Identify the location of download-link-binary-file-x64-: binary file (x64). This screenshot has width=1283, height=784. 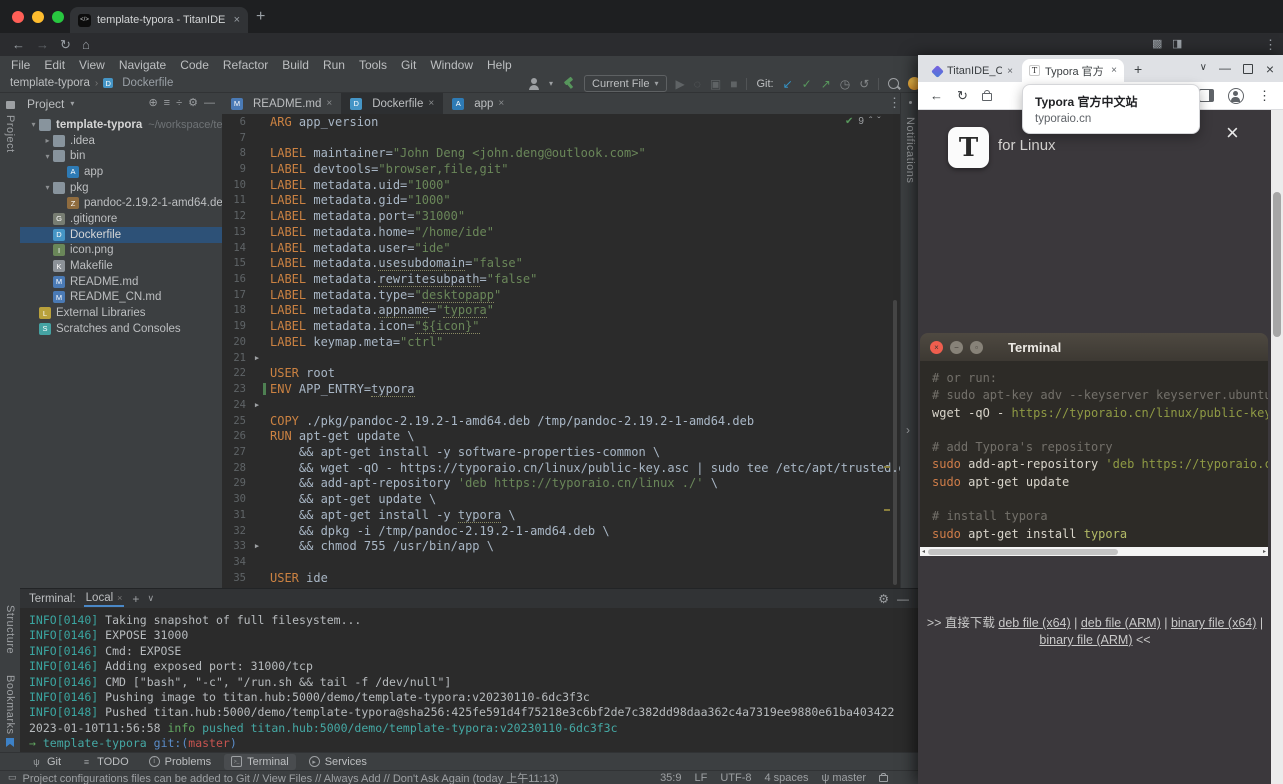
(1213, 623).